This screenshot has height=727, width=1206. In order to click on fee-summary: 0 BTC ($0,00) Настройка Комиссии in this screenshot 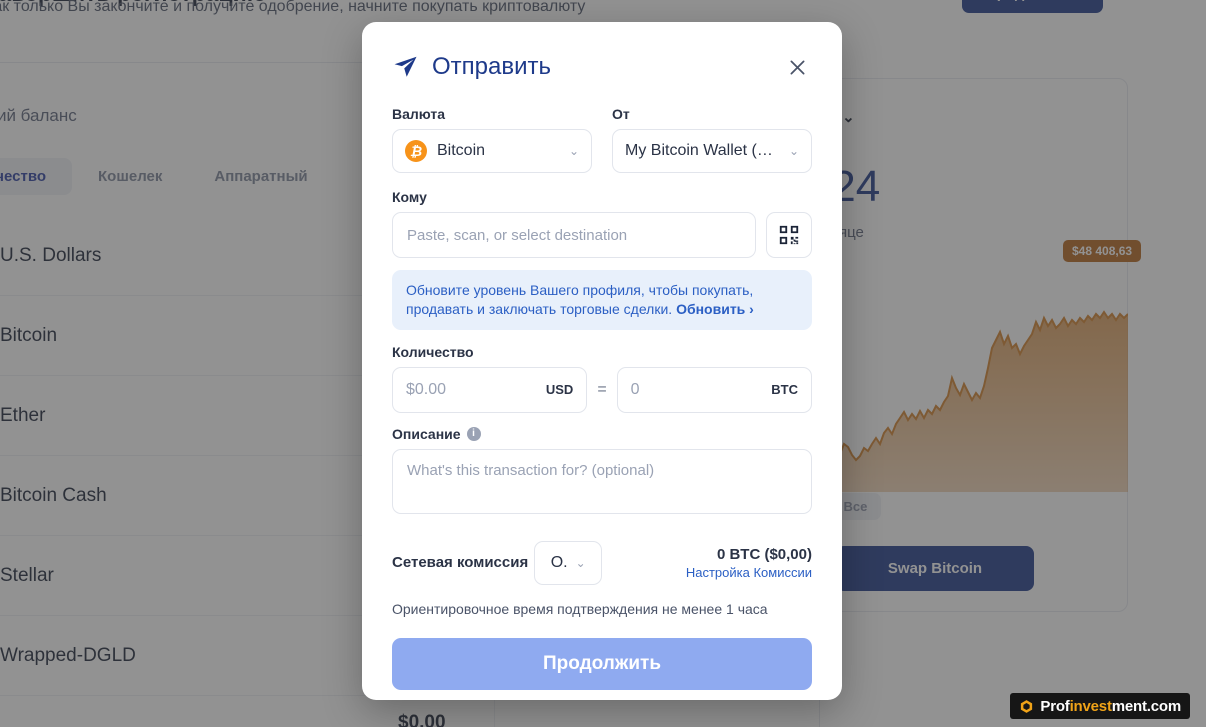, I will do `click(749, 563)`.